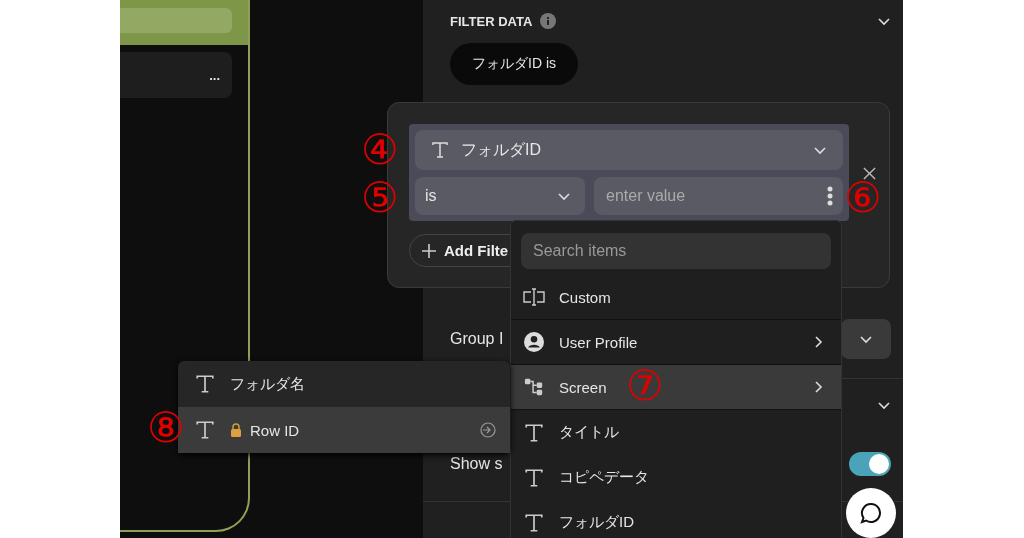 The height and width of the screenshot is (538, 1024). What do you see at coordinates (488, 430) in the screenshot?
I see `enter-icon` at bounding box center [488, 430].